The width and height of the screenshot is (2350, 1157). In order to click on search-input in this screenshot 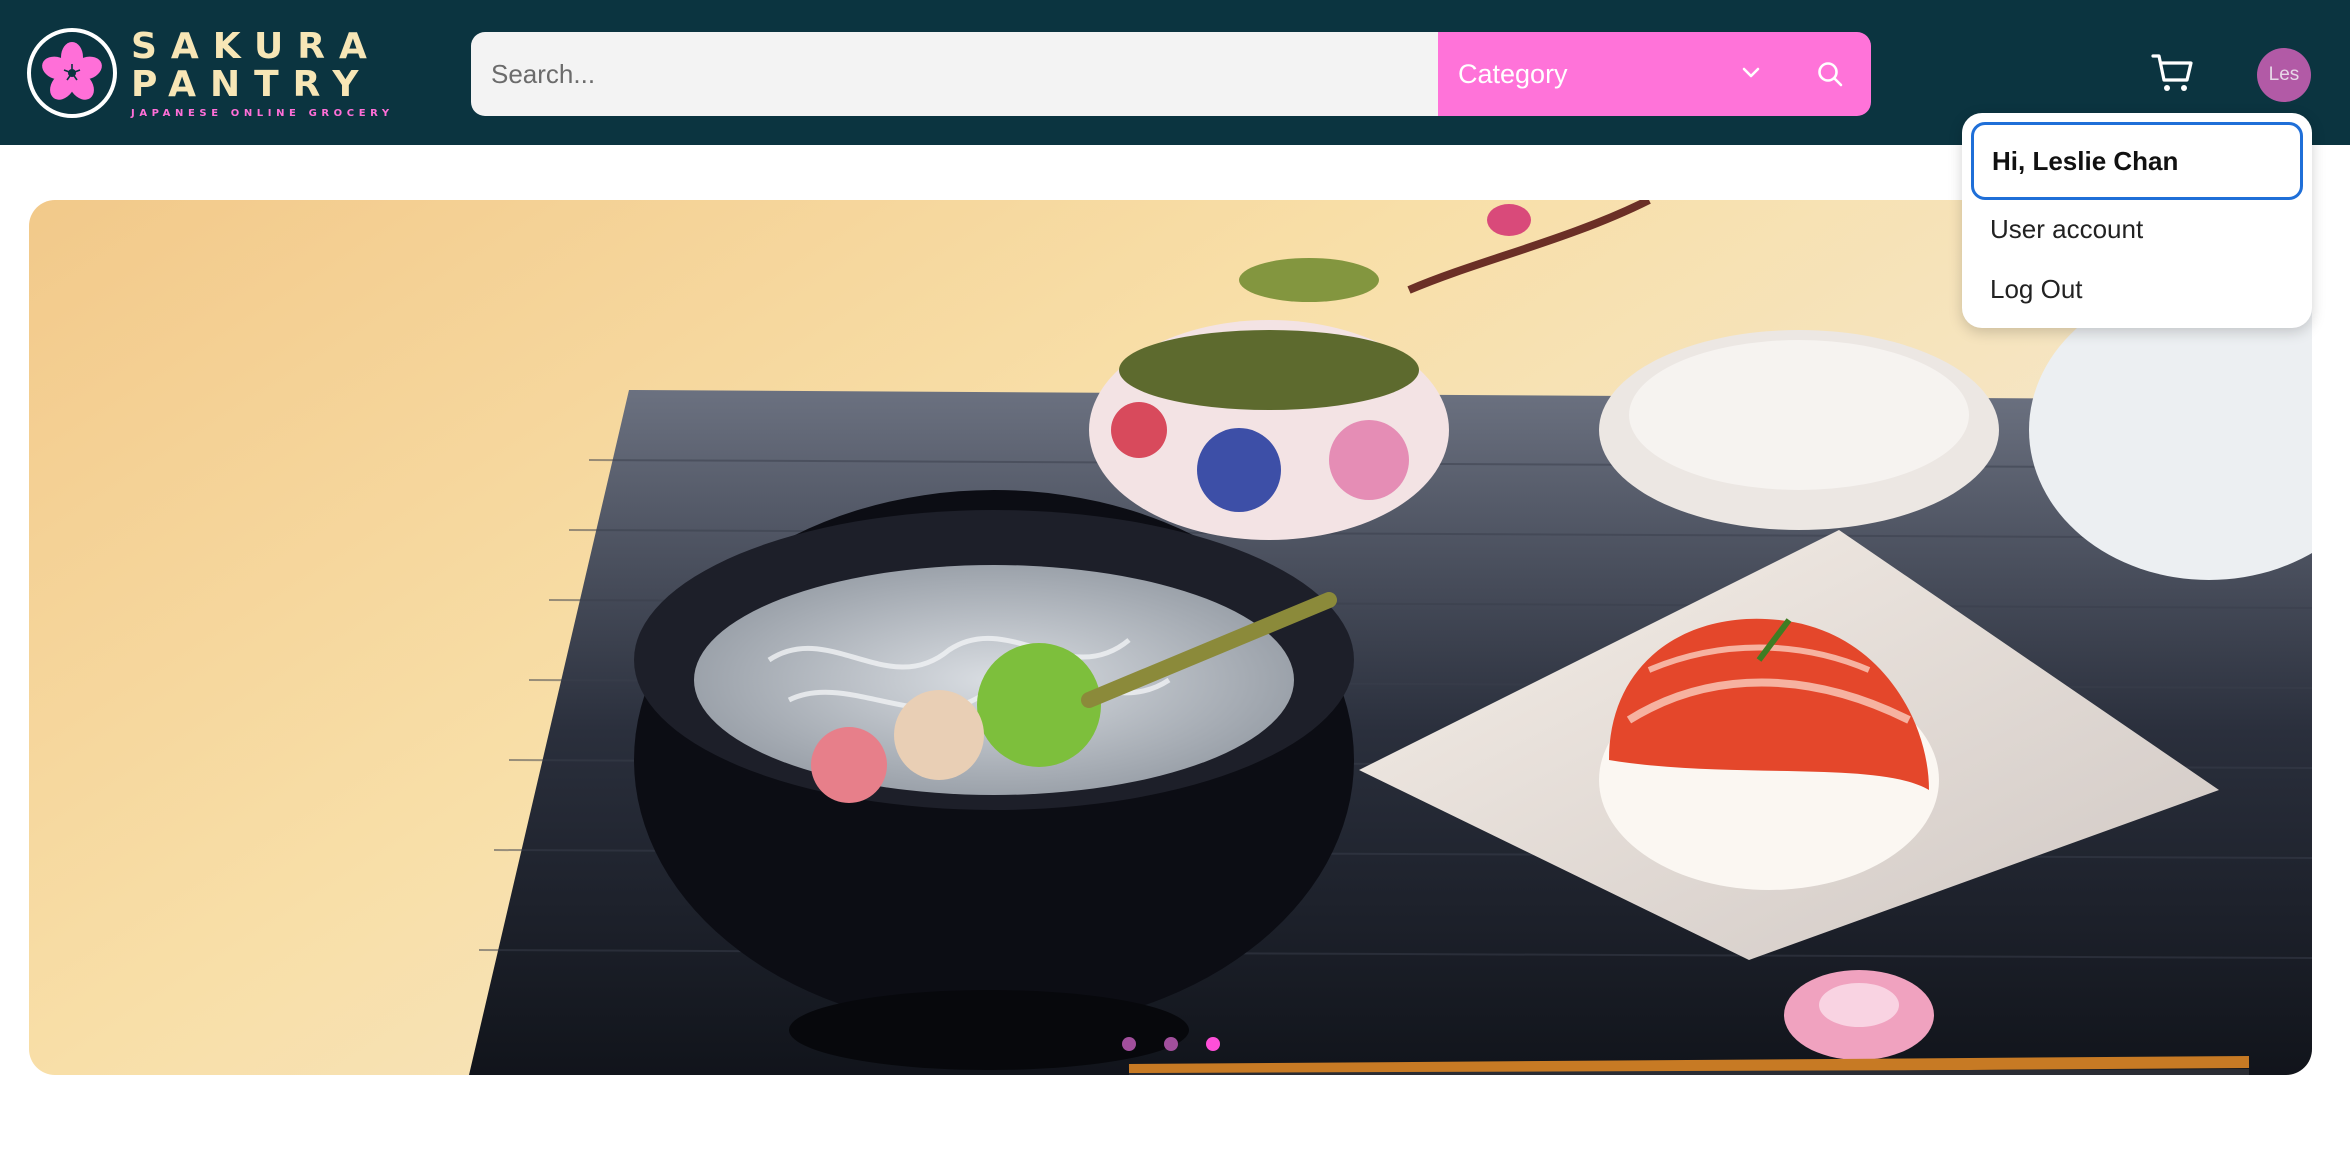, I will do `click(954, 74)`.